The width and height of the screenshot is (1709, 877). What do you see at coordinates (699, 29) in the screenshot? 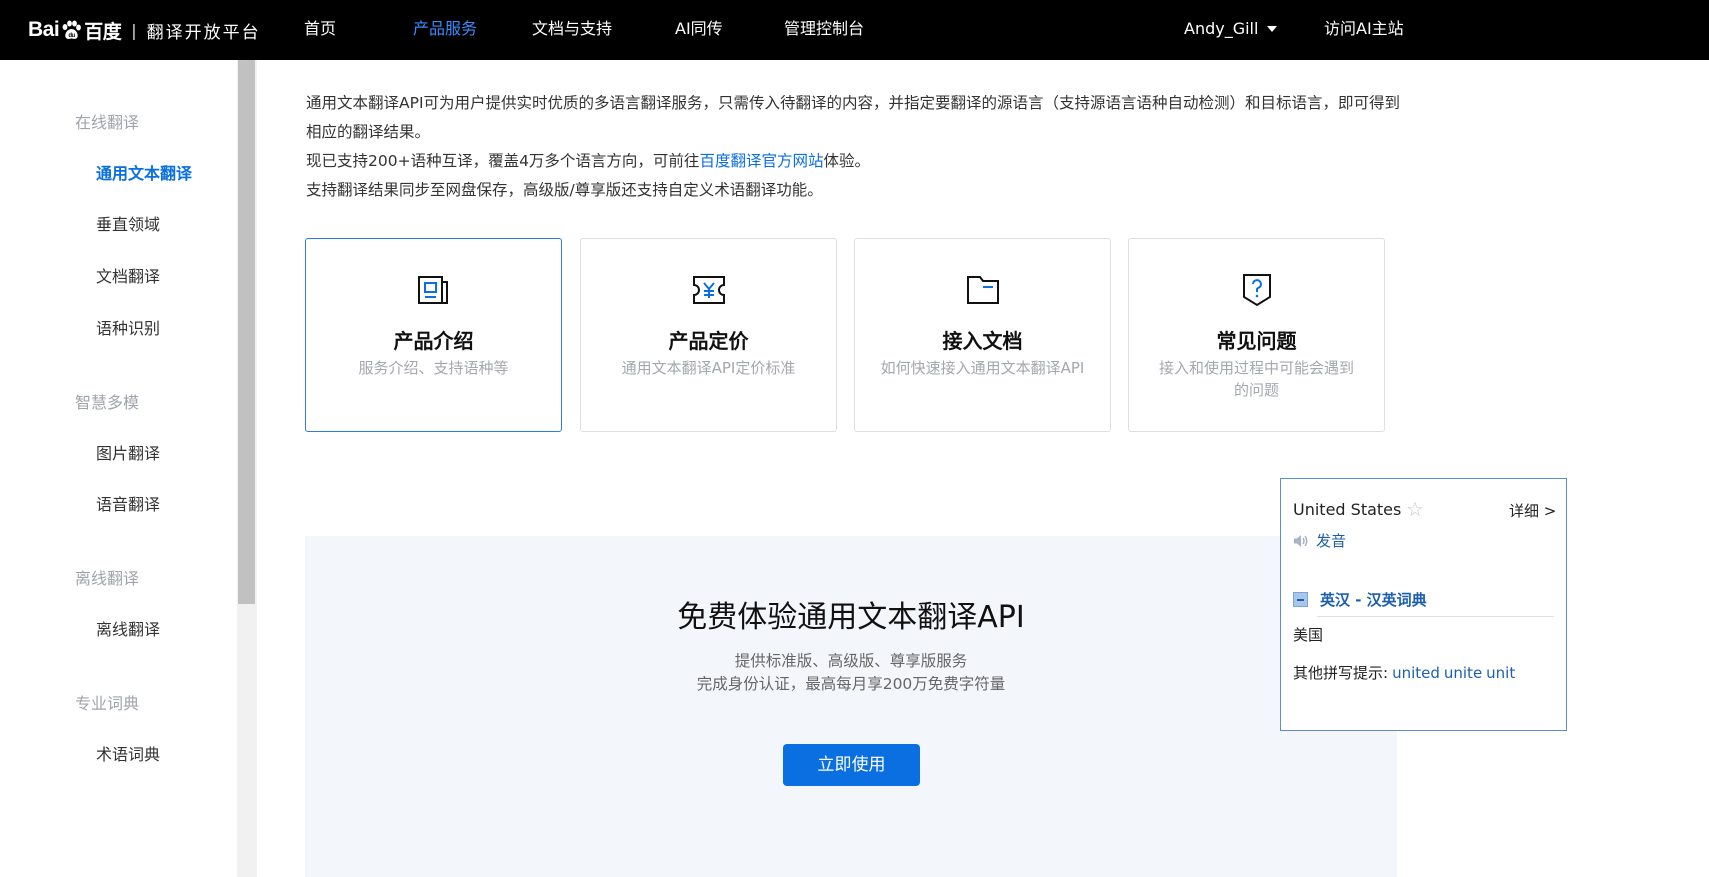
I see `nav-ai-interpretation: AI同传` at bounding box center [699, 29].